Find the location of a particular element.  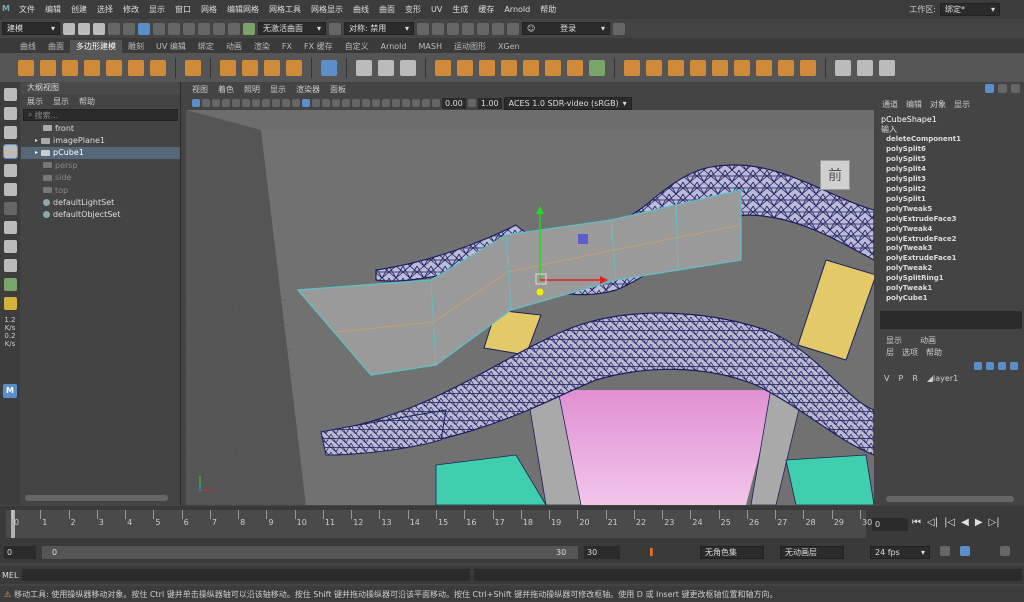

current-time-indicator is located at coordinates (13, 524).